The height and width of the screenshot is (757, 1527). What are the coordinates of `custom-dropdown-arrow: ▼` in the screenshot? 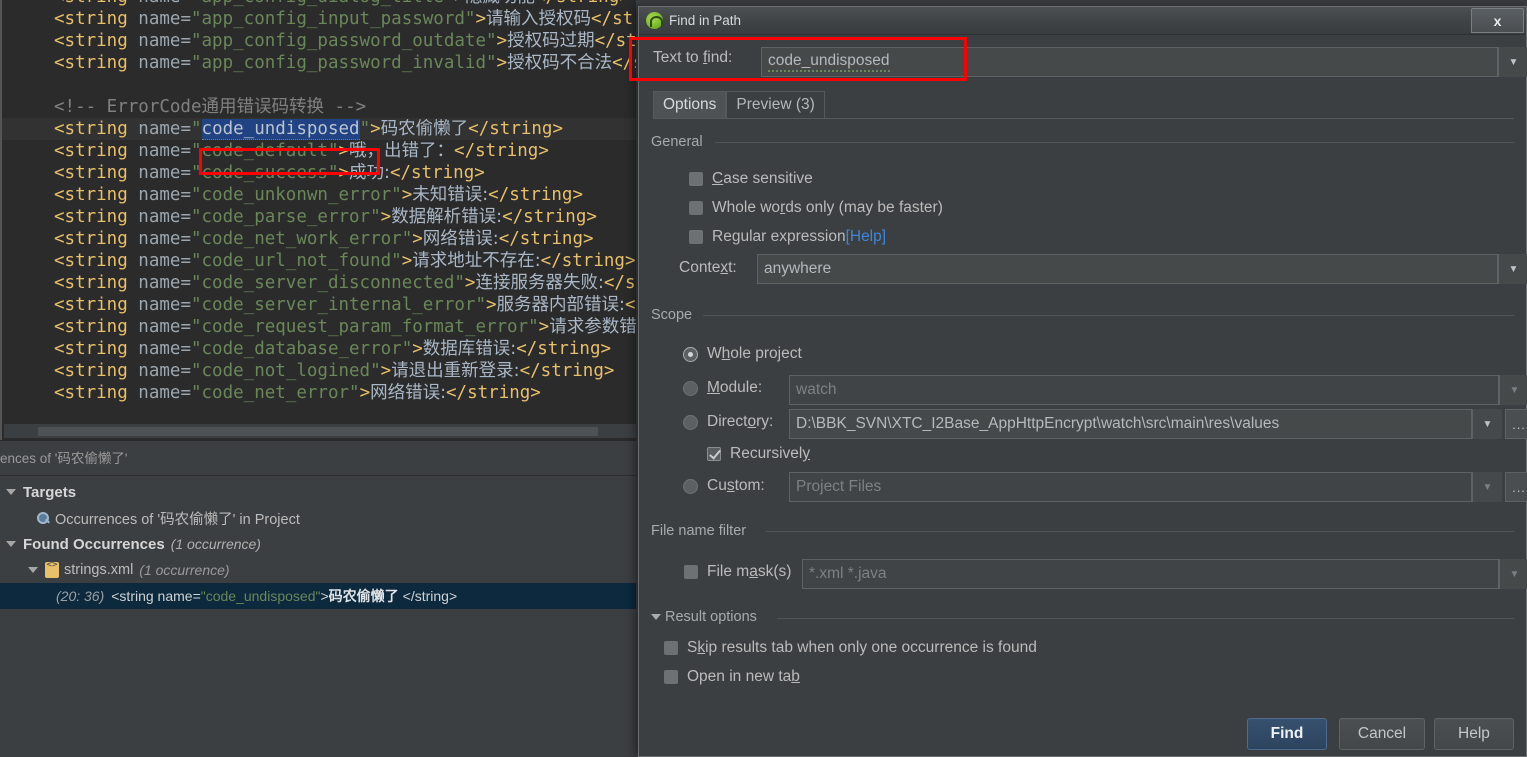 It's located at (1487, 487).